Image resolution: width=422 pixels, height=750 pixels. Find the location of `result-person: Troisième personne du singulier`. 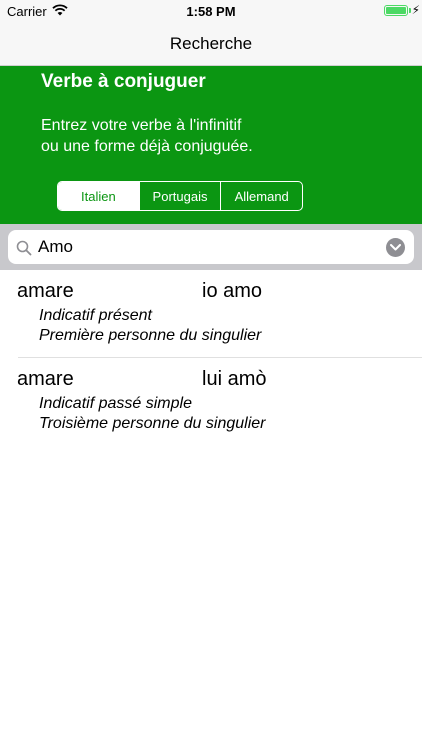

result-person: Troisième personne du singulier is located at coordinates (152, 423).